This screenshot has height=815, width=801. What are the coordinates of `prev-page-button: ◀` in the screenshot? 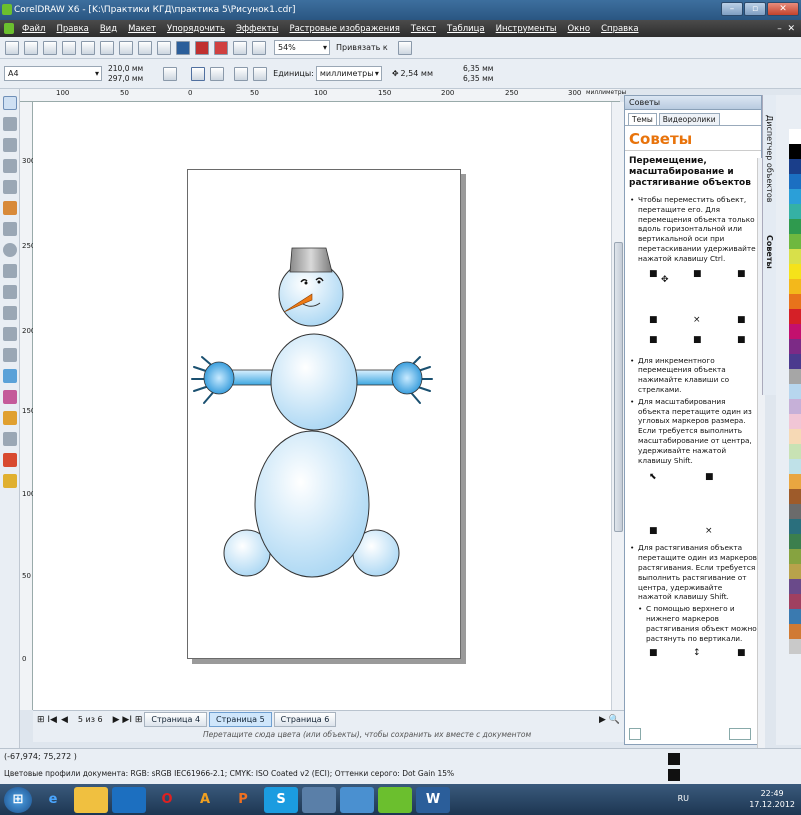 It's located at (64, 720).